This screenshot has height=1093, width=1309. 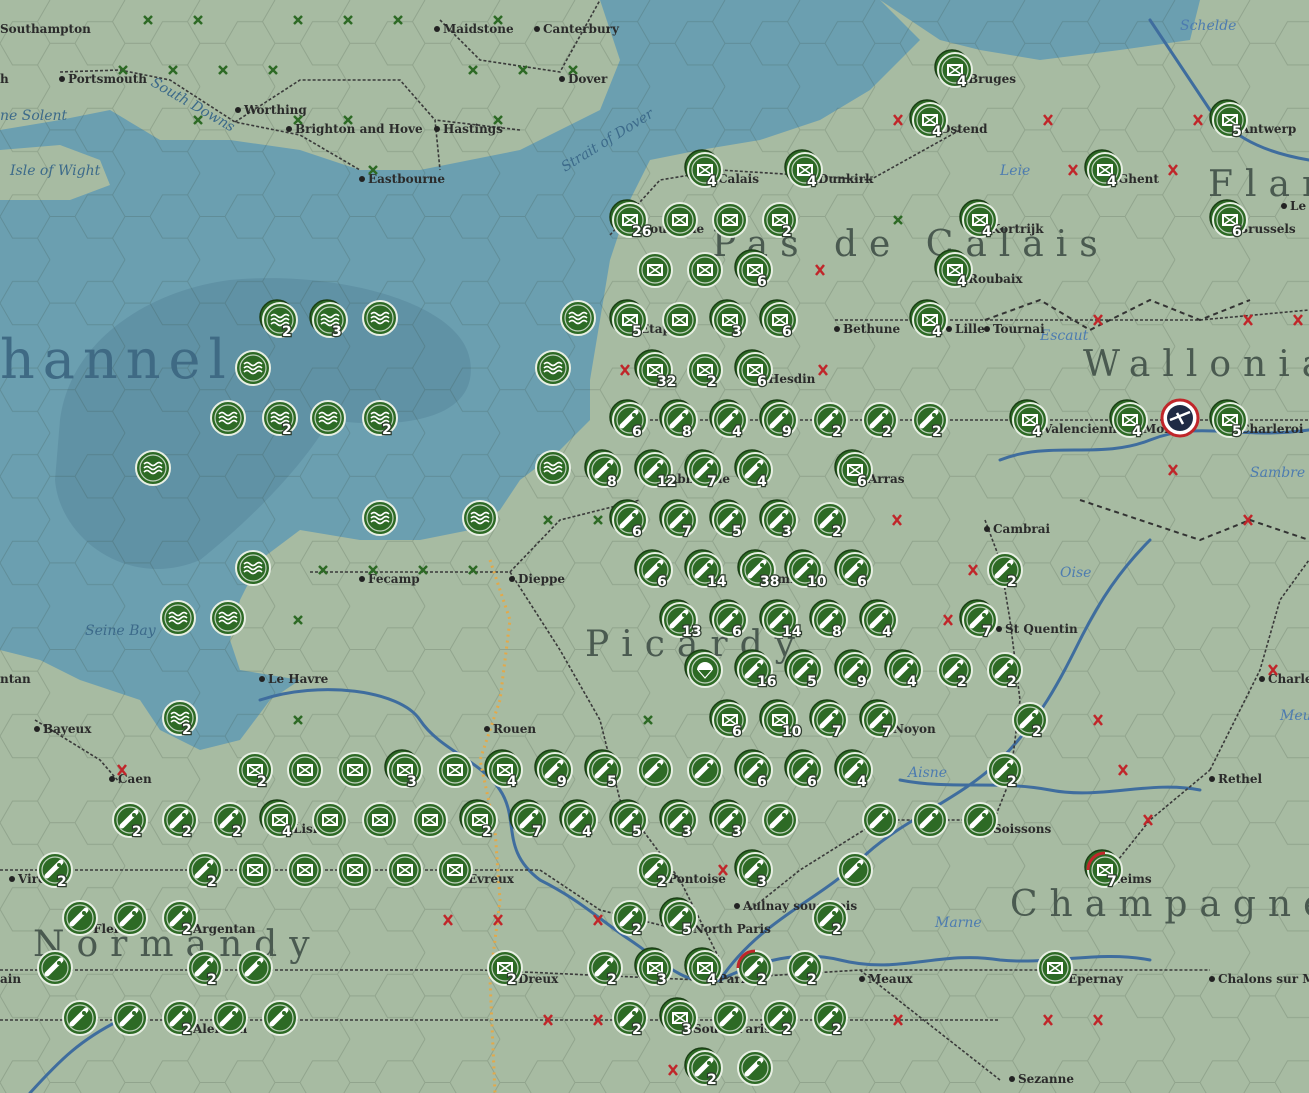 I want to click on city-name: Kortrijk, so click(x=1017, y=229).